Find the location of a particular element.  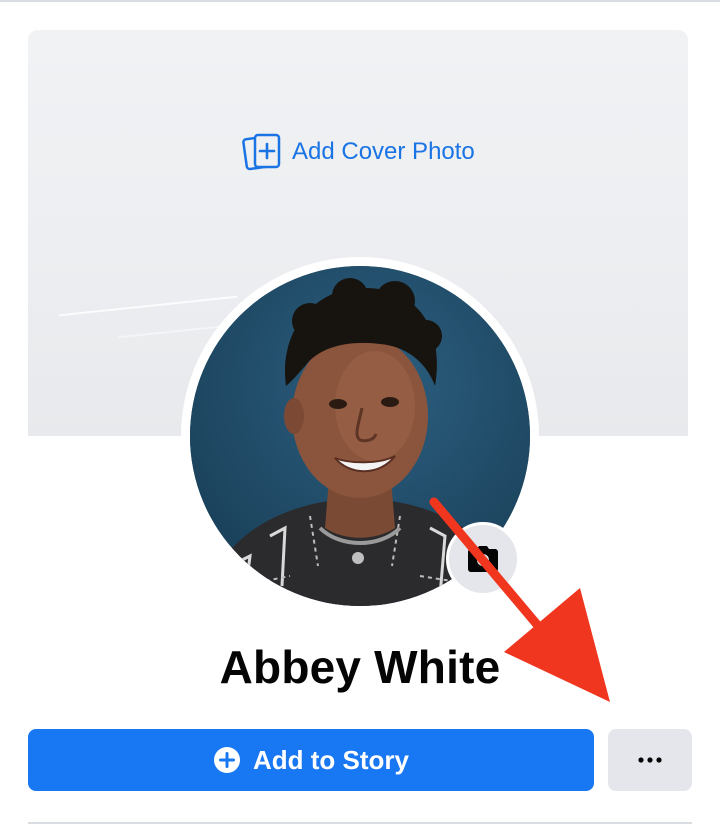

add-photo-icon is located at coordinates (261, 152).